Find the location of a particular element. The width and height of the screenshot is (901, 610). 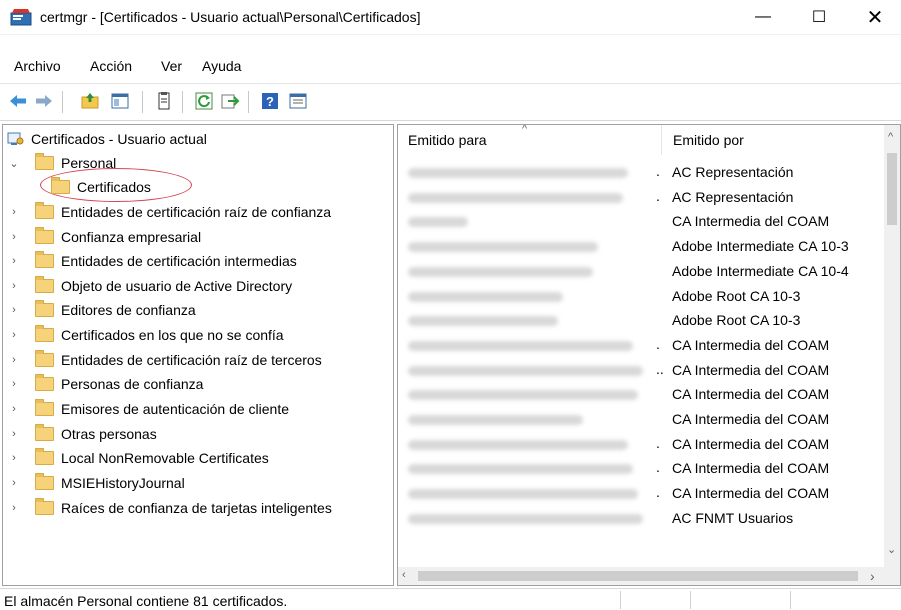

tree-item: › Personas de confianza is located at coordinates (105, 384).